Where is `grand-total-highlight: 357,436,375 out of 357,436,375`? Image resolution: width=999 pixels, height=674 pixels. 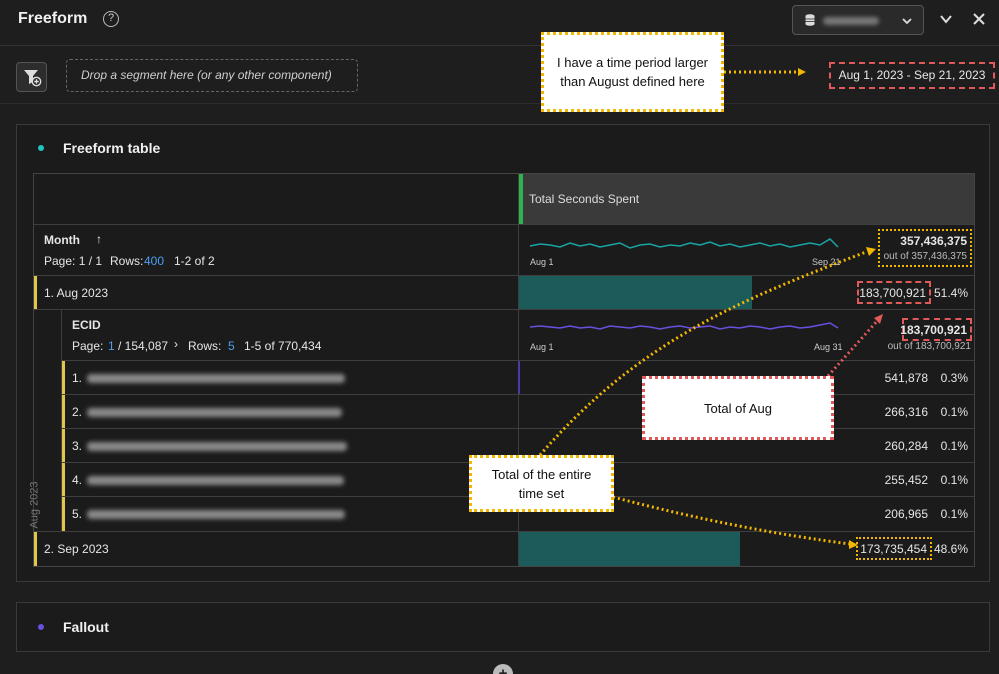
grand-total-highlight: 357,436,375 out of 357,436,375 is located at coordinates (925, 248).